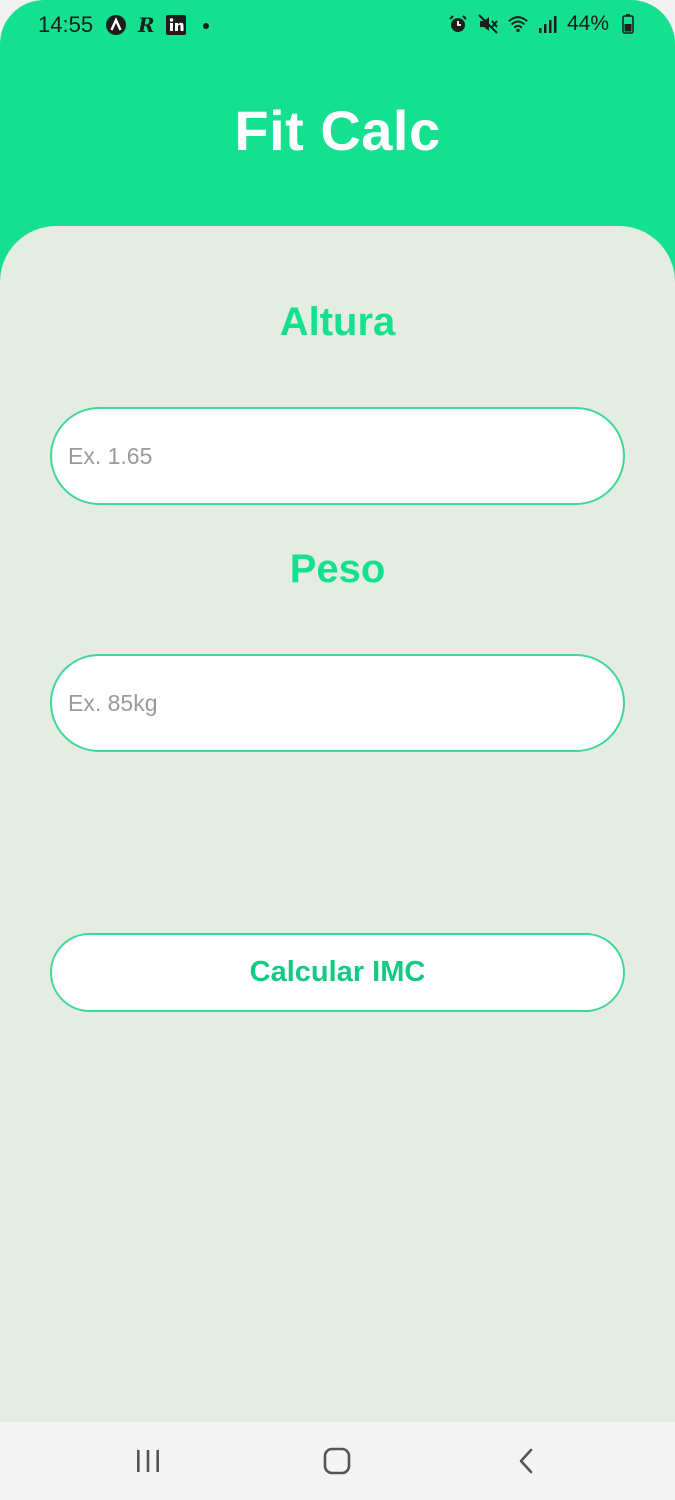 The width and height of the screenshot is (675, 1500). I want to click on weight-field, so click(337, 703).